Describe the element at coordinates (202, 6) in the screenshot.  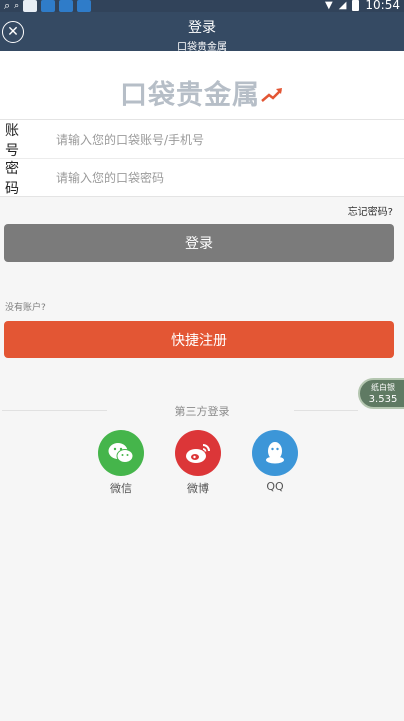
I see `status-bar: ⌕ ⌕ ▼ ◢ 10:54` at that location.